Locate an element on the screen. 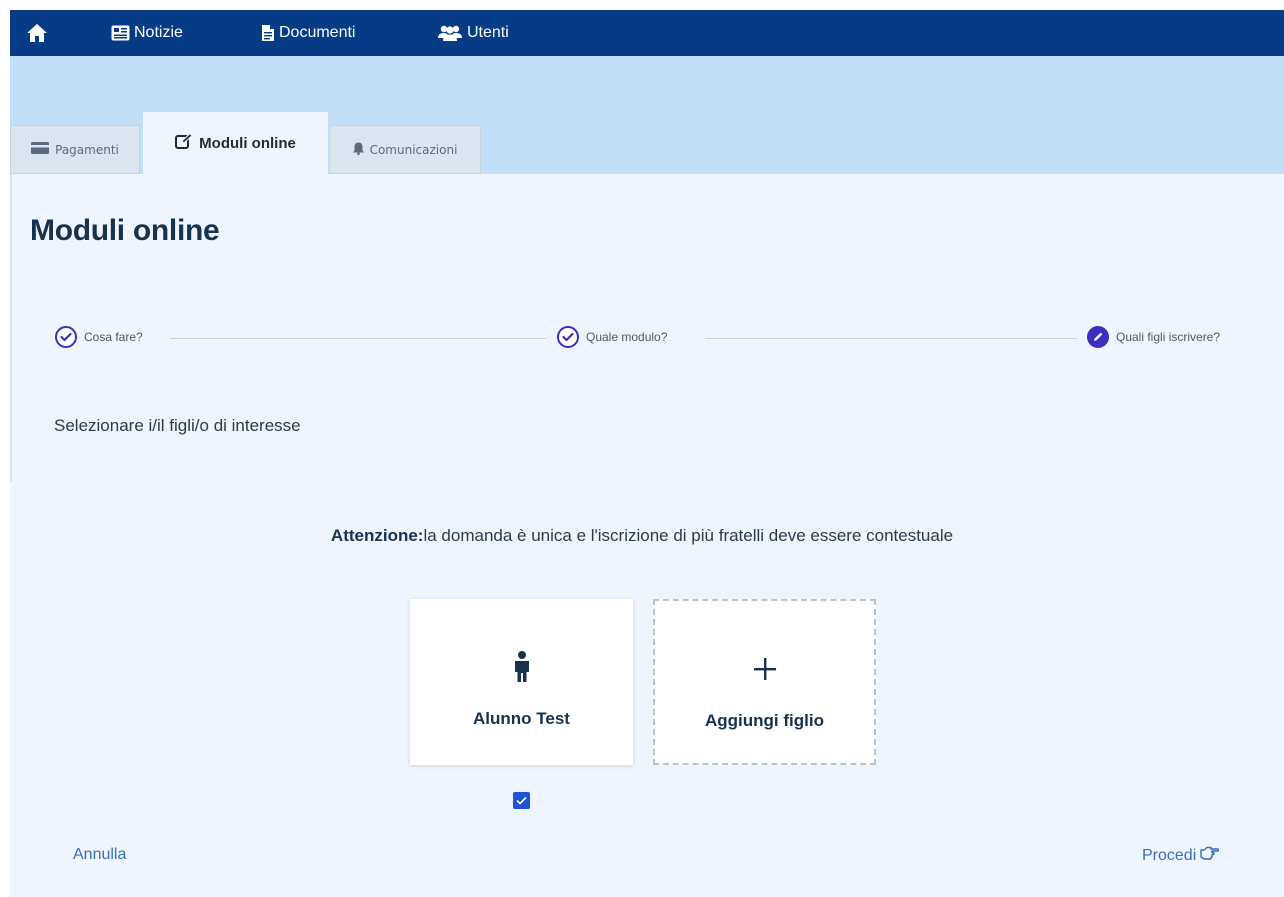  pencil-circle-icon is located at coordinates (1098, 337).